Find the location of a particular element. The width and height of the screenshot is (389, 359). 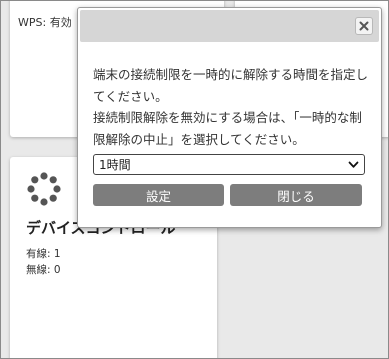

message-line-2: 接続制限解除を無効にする場合は、「一時的な制限解除の中止」を選択してください。 is located at coordinates (227, 128).